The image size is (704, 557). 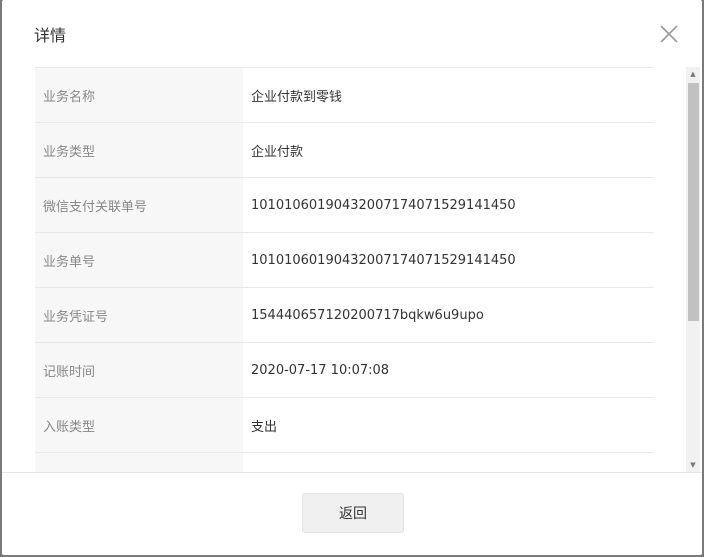 I want to click on detail-value: 154440657120200717bqkw6u9upo, so click(x=448, y=315).